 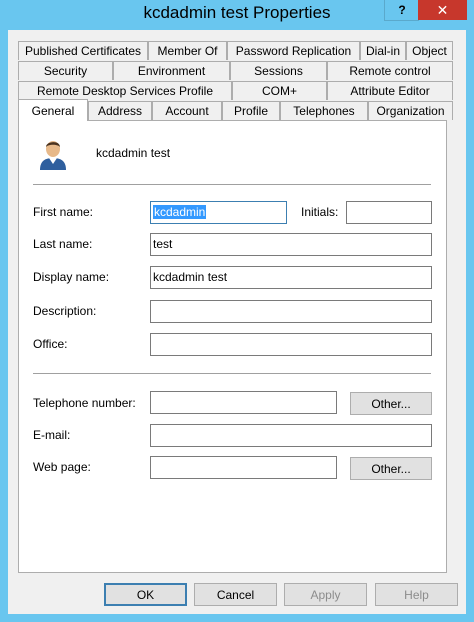 I want to click on divider-top, so click(x=232, y=185).